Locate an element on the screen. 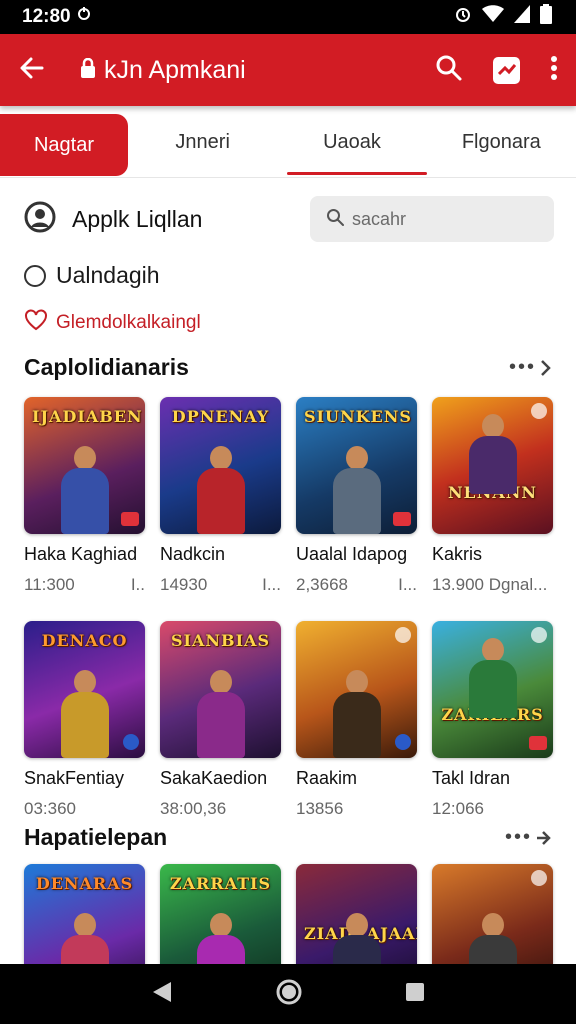 This screenshot has width=576, height=1024. game-name: SnakFentiay is located at coordinates (74, 778).